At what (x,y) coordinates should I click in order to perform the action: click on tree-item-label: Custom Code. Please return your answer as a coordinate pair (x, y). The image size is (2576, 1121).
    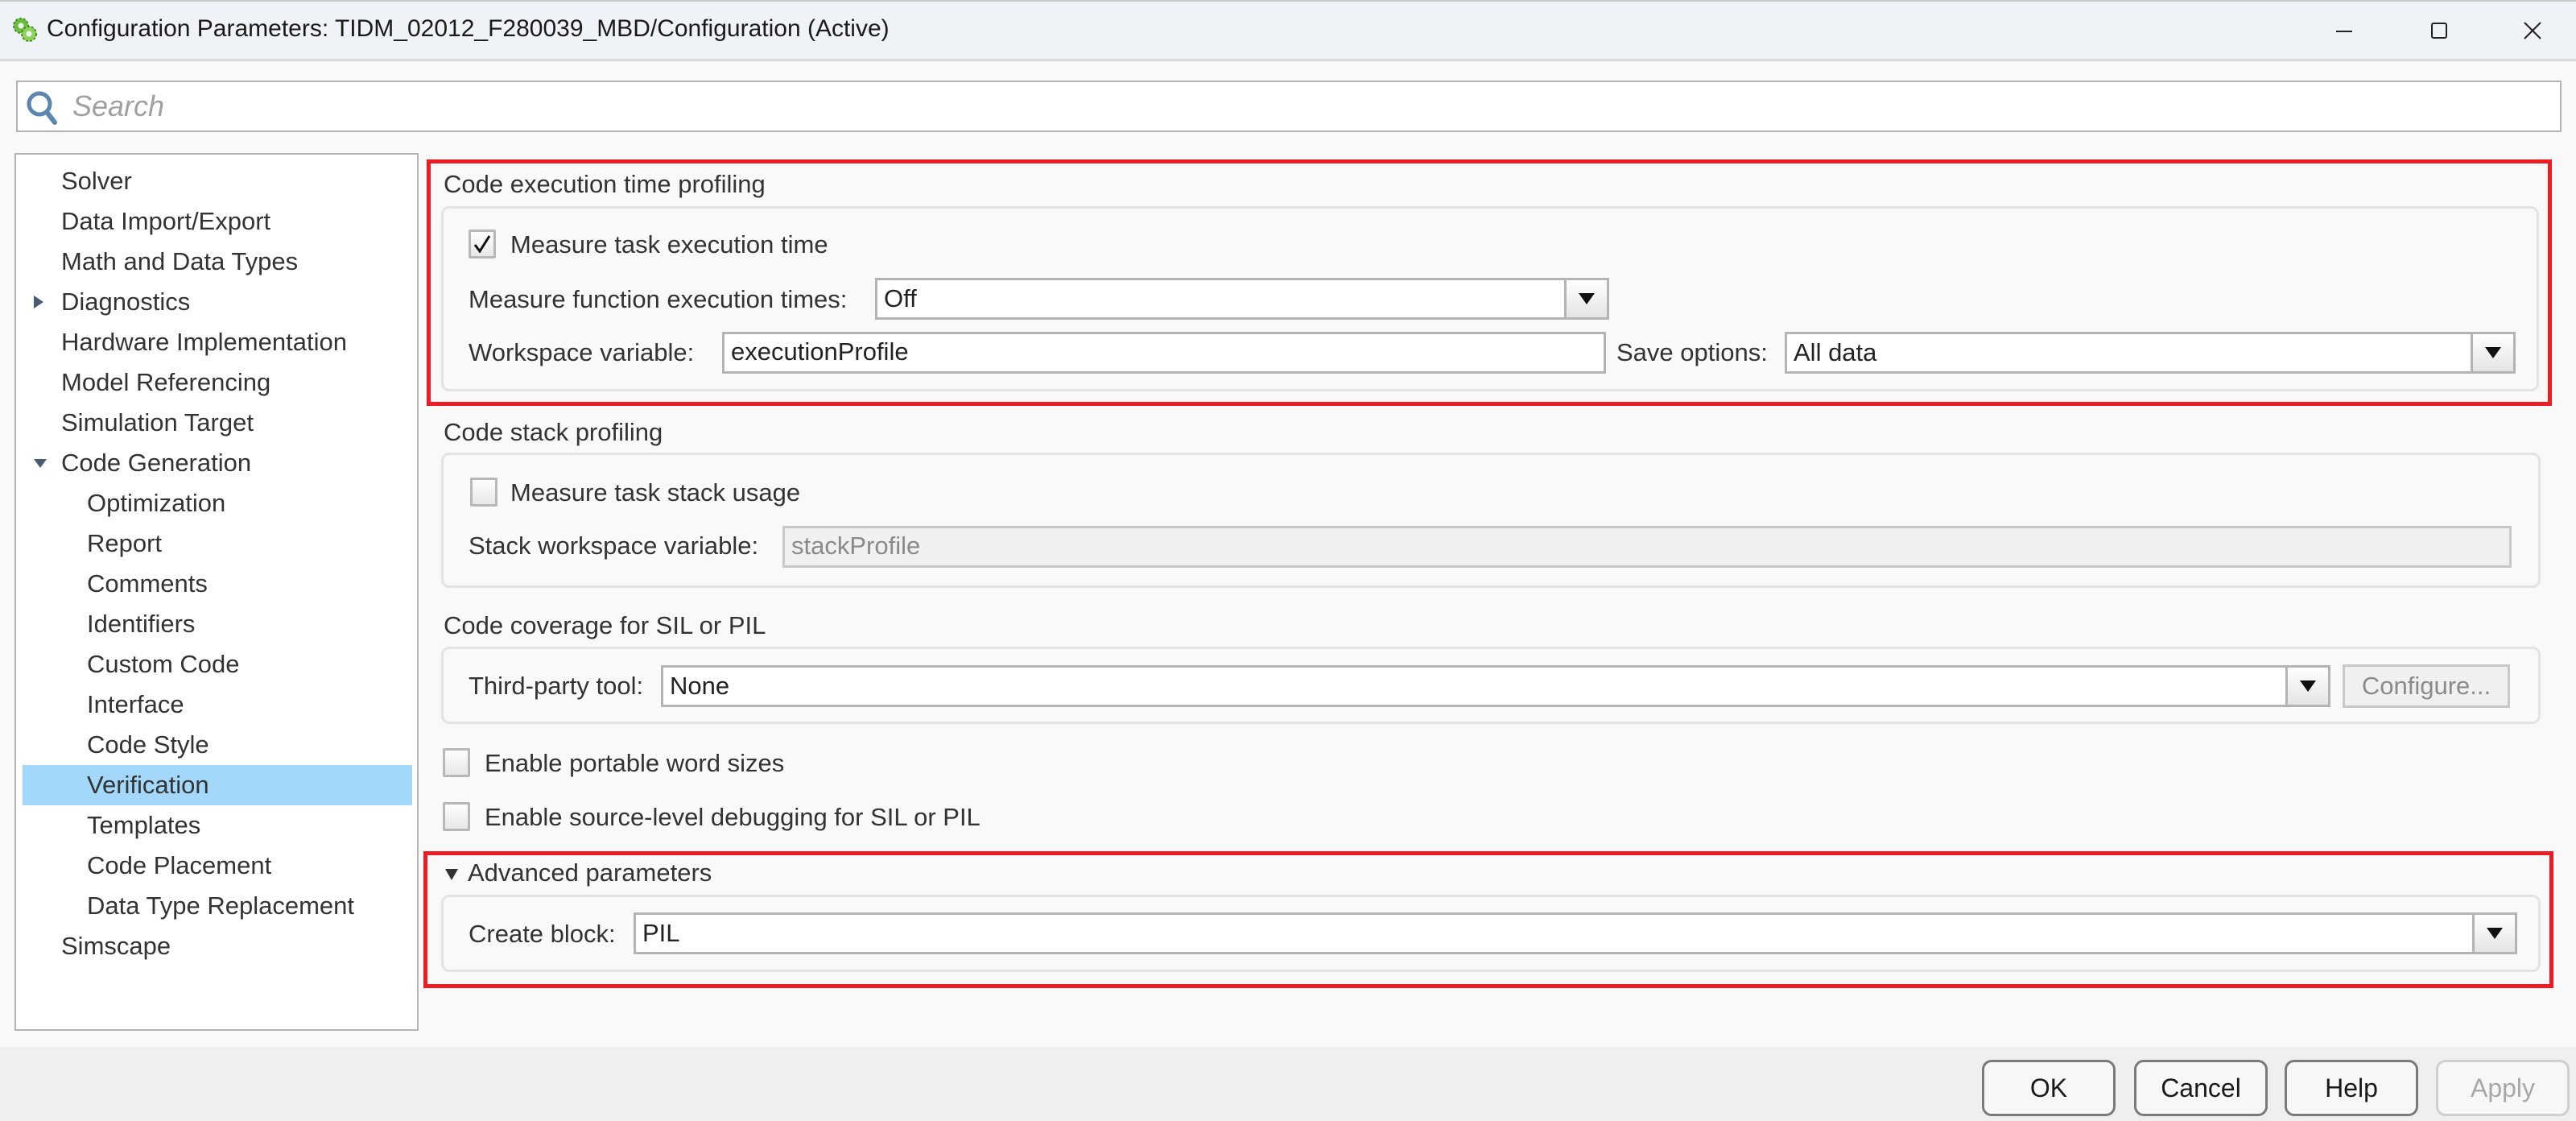
    Looking at the image, I should click on (163, 664).